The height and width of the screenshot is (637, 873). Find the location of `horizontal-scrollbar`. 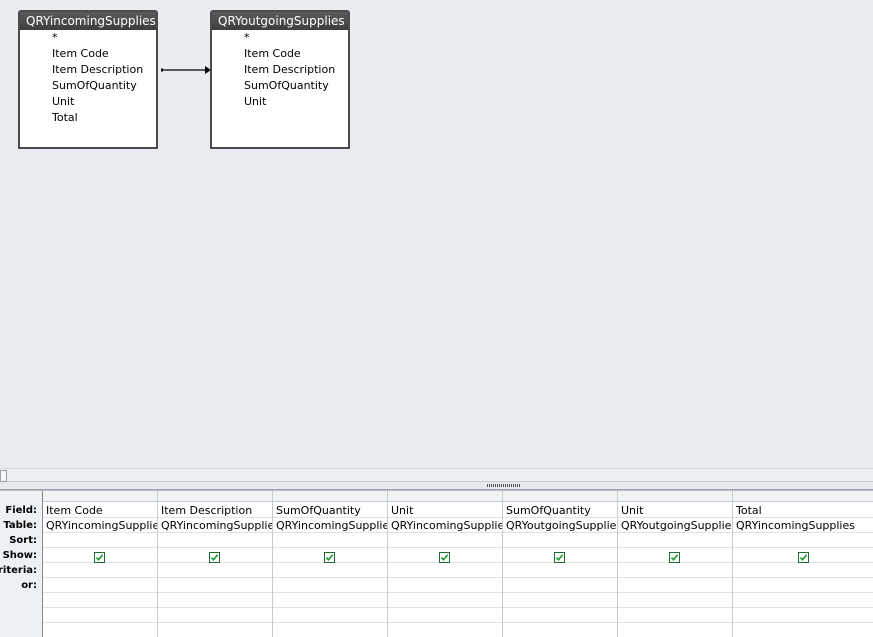

horizontal-scrollbar is located at coordinates (436, 475).